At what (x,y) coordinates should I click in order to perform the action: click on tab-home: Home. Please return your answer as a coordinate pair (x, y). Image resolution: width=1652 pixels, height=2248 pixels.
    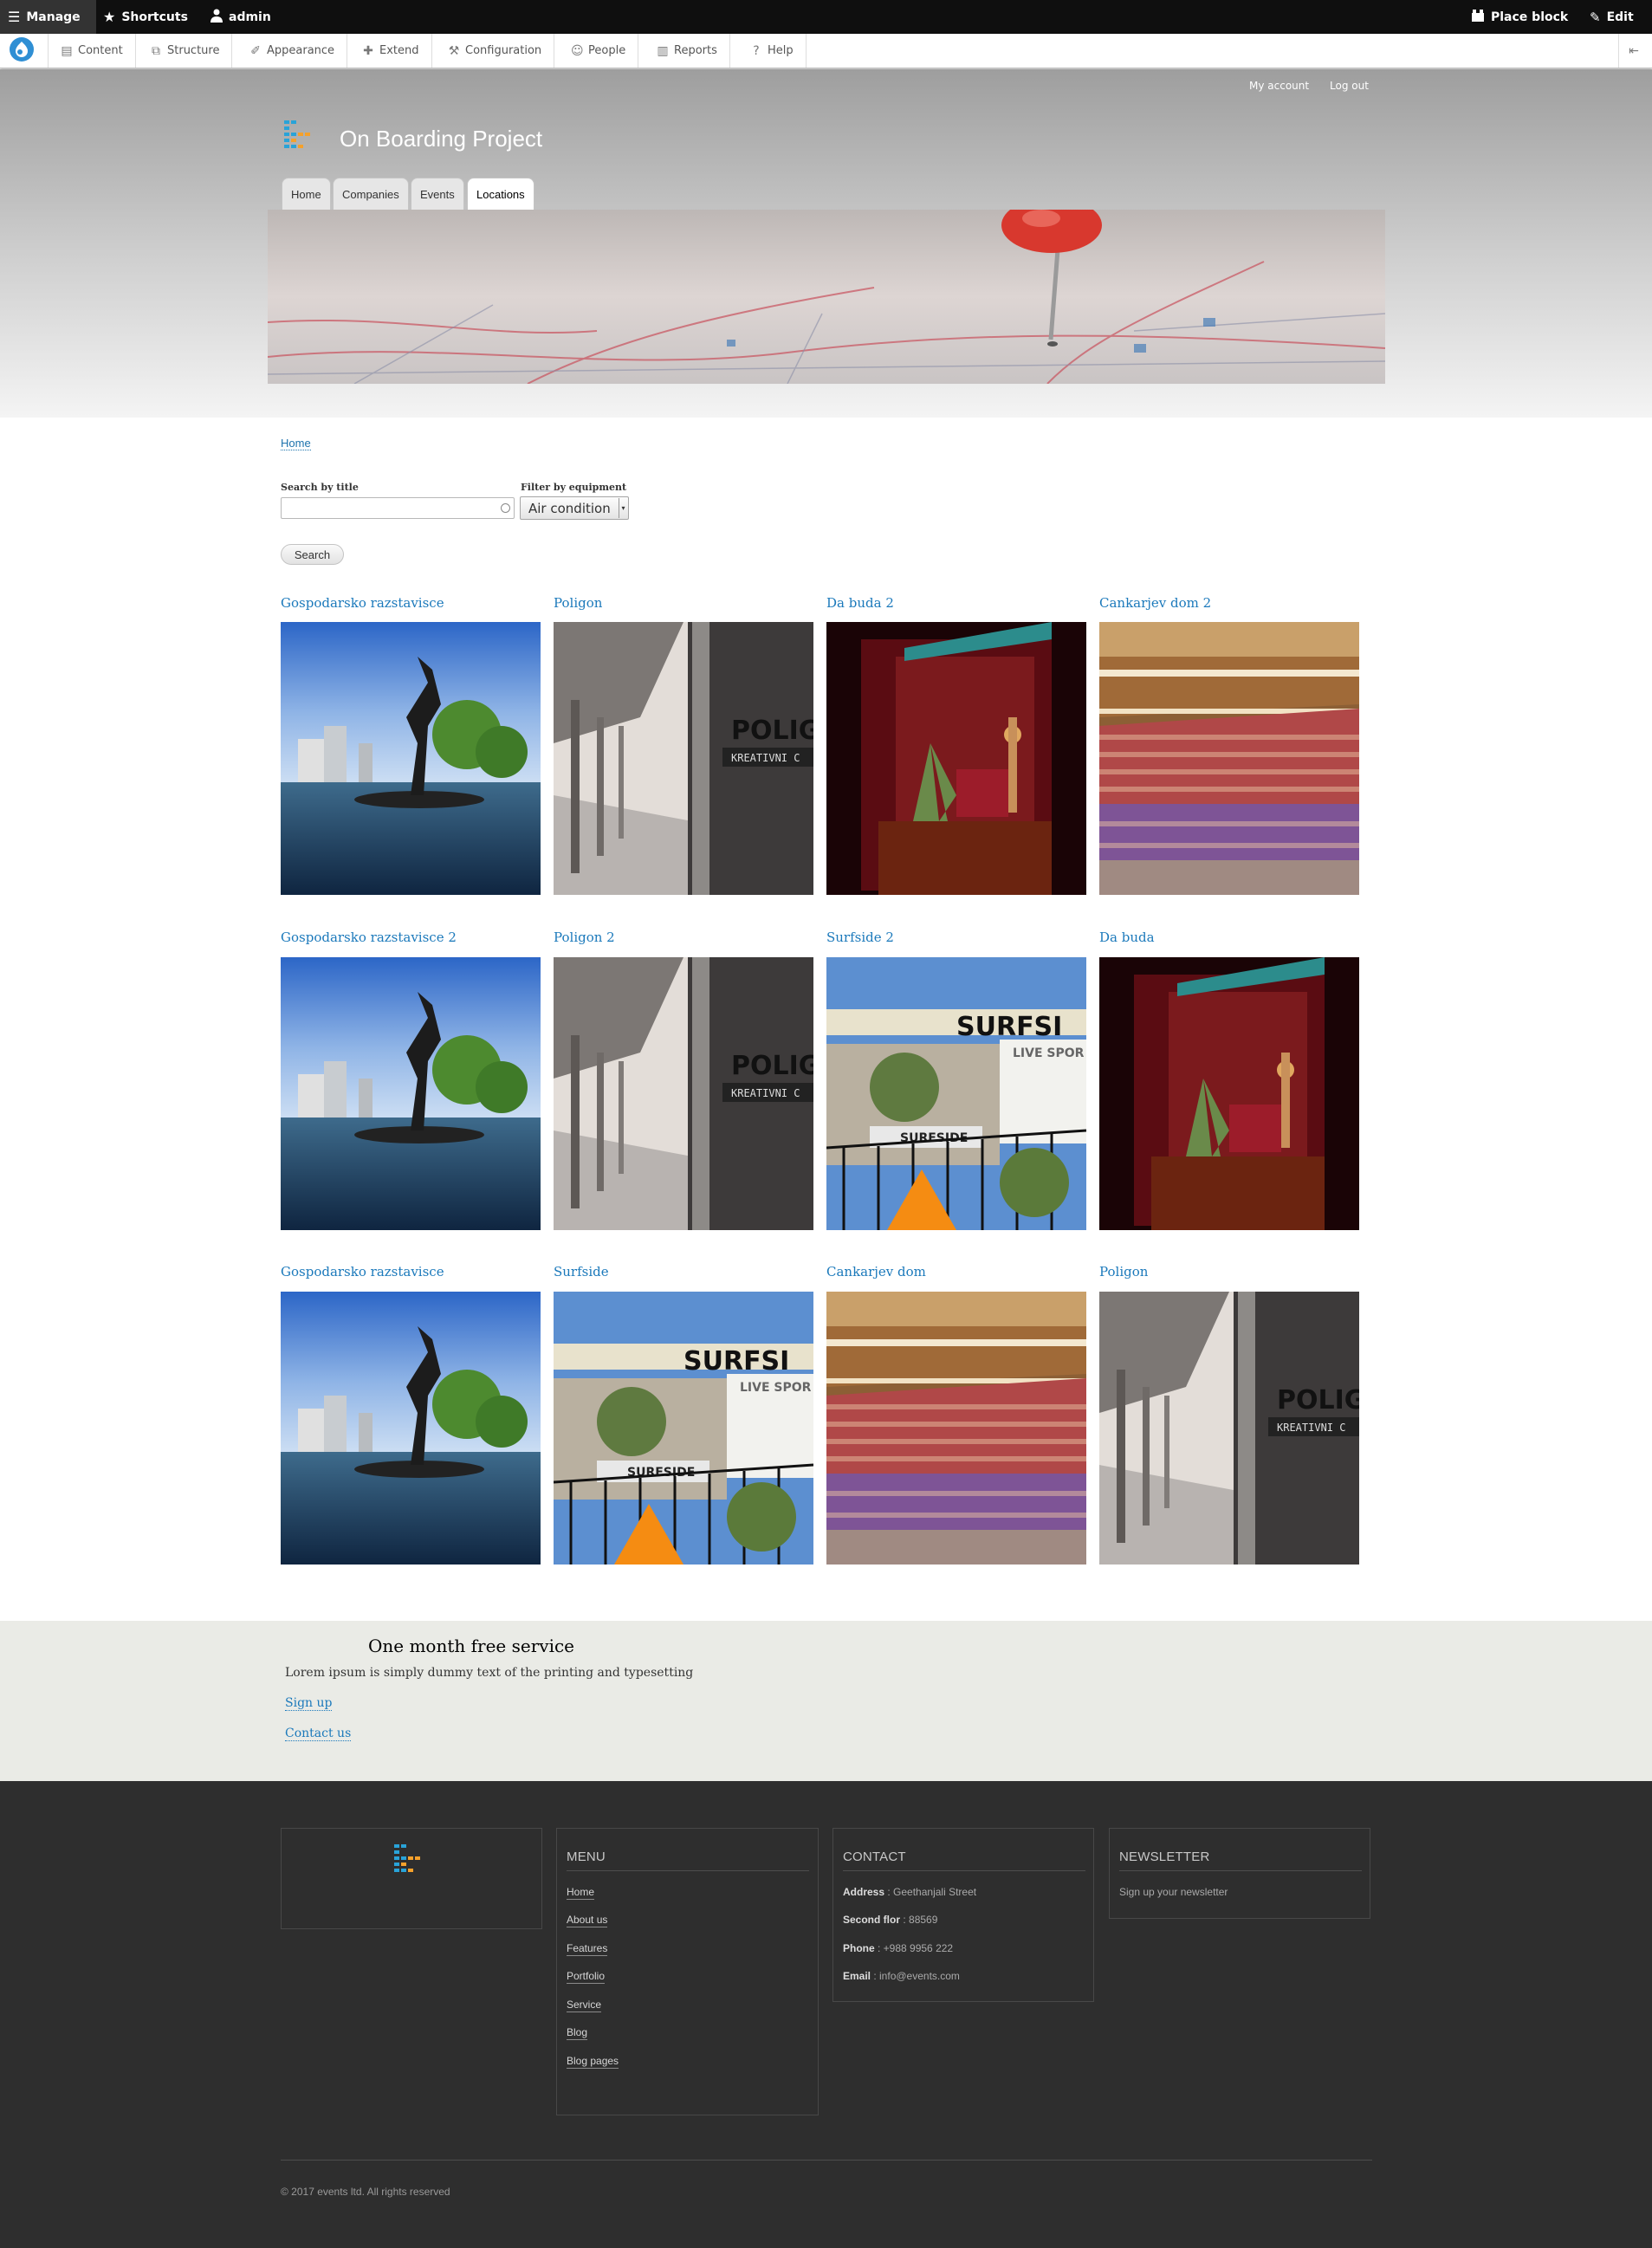
    Looking at the image, I should click on (306, 194).